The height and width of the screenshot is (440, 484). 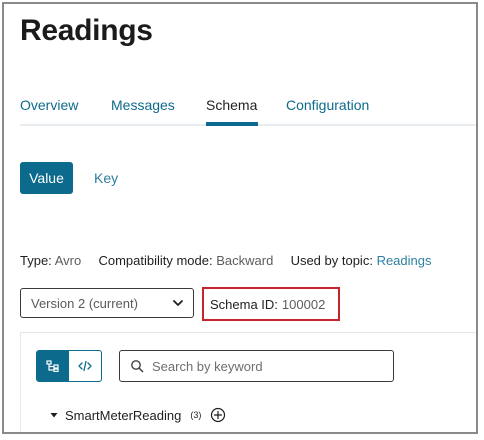 I want to click on tree-node-root: SmartMeterReading (3), so click(x=137, y=415).